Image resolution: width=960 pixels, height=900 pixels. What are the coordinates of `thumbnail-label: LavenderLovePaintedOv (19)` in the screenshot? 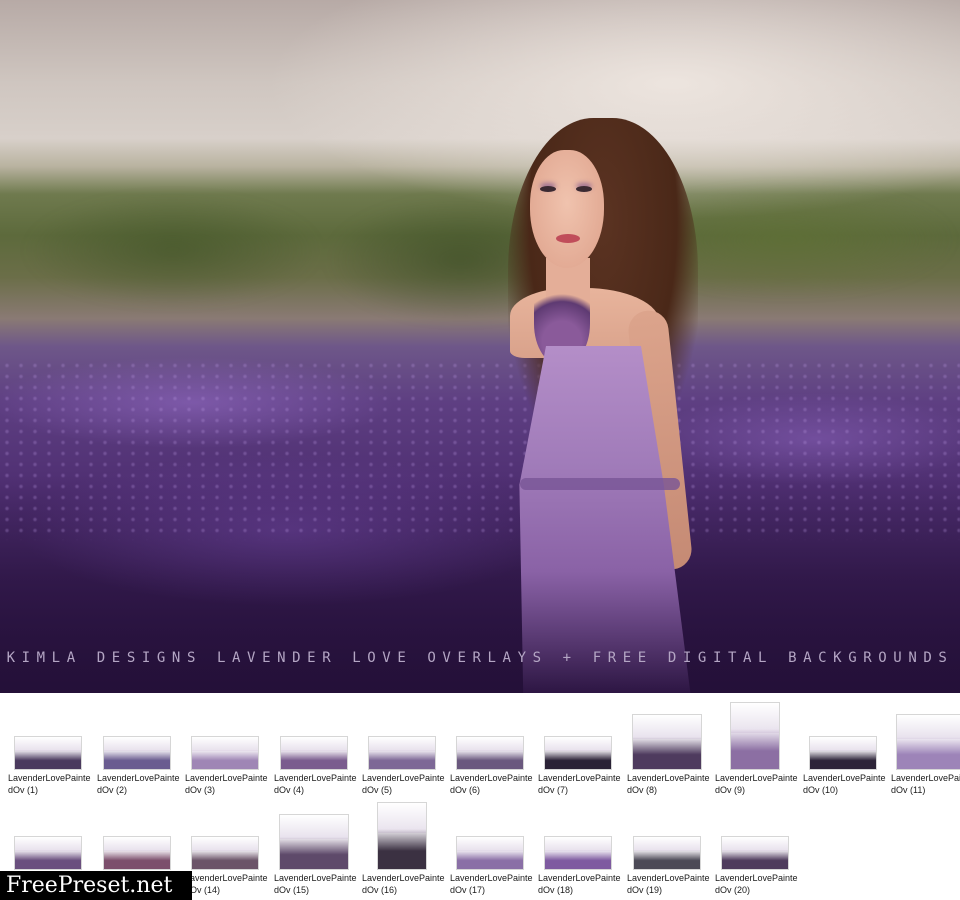 It's located at (668, 884).